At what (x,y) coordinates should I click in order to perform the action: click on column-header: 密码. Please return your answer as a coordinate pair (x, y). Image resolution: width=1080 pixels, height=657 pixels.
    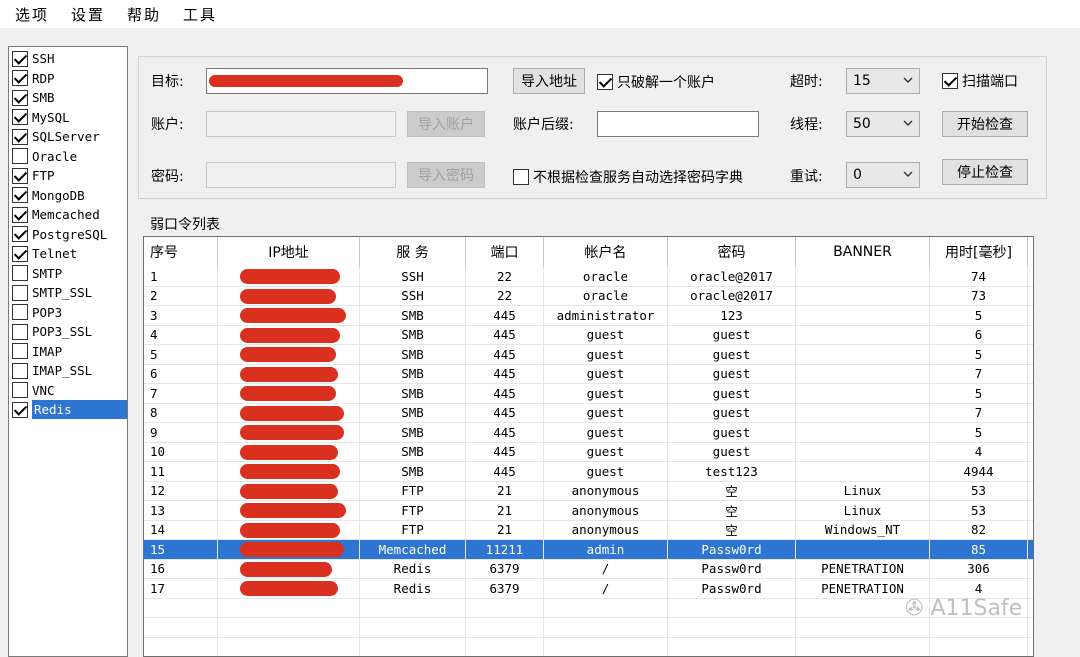
    Looking at the image, I should click on (732, 252).